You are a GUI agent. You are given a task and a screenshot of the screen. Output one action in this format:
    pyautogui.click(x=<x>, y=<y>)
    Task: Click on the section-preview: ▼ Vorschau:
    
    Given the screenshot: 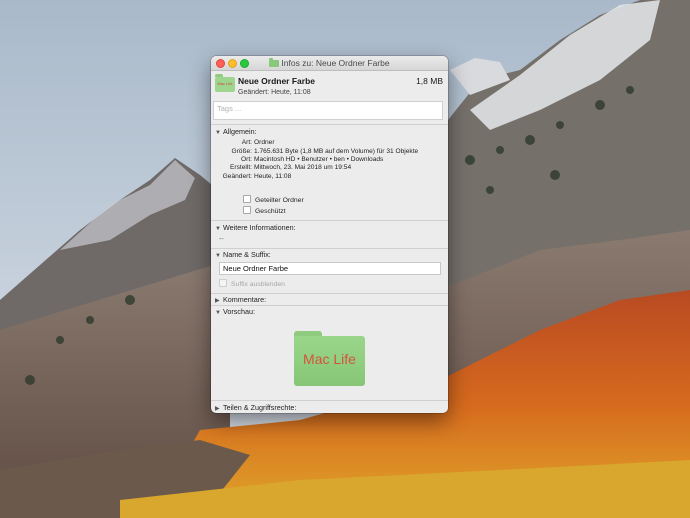 What is the action you would take?
    pyautogui.click(x=235, y=312)
    